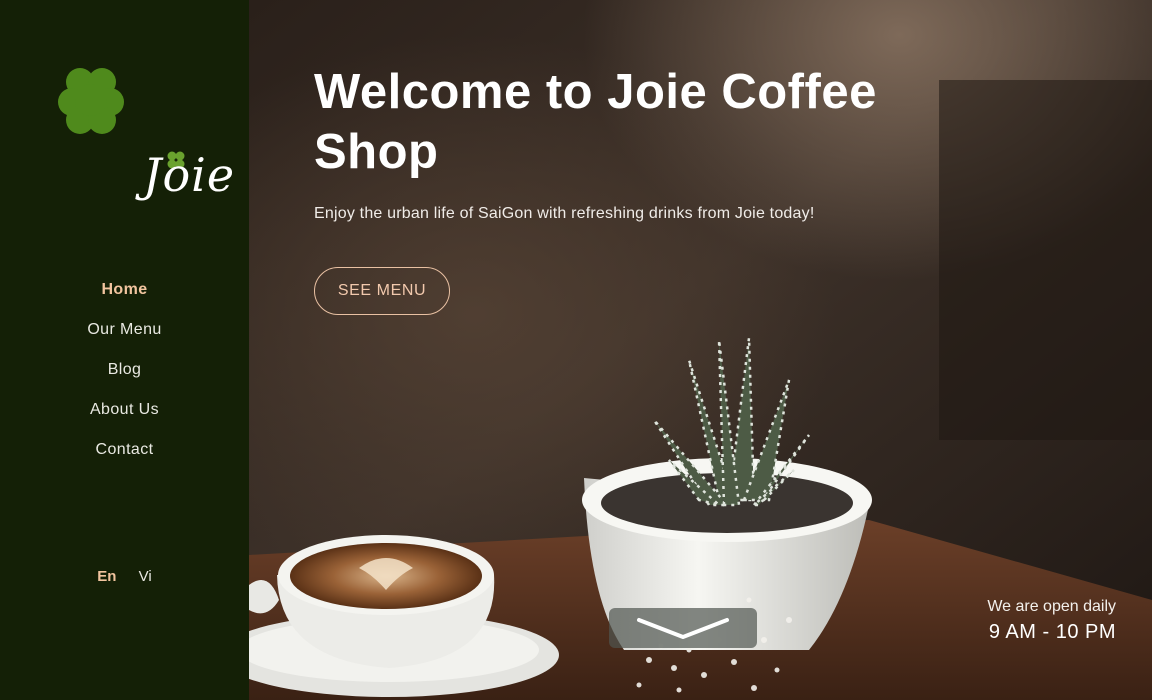 The image size is (1152, 700). I want to click on chevron-down-icon, so click(683, 628).